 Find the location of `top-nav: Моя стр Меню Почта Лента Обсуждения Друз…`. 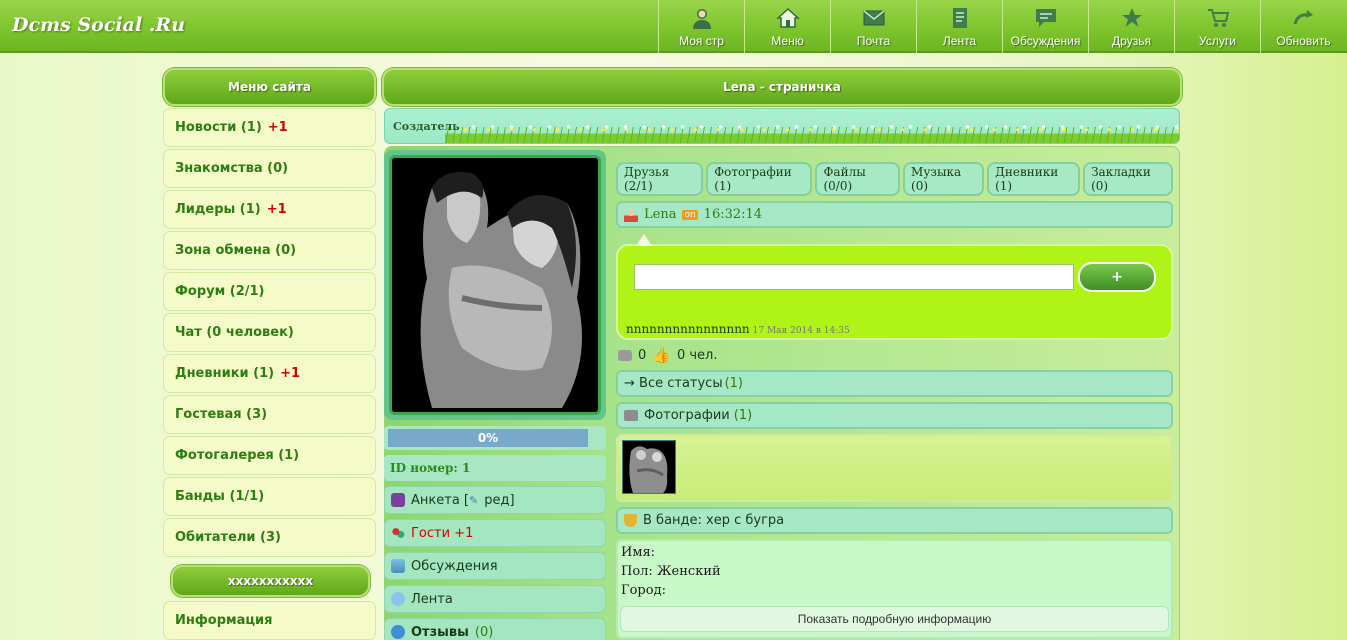

top-nav: Моя стр Меню Почта Лента Обсуждения Друз… is located at coordinates (1002, 26).